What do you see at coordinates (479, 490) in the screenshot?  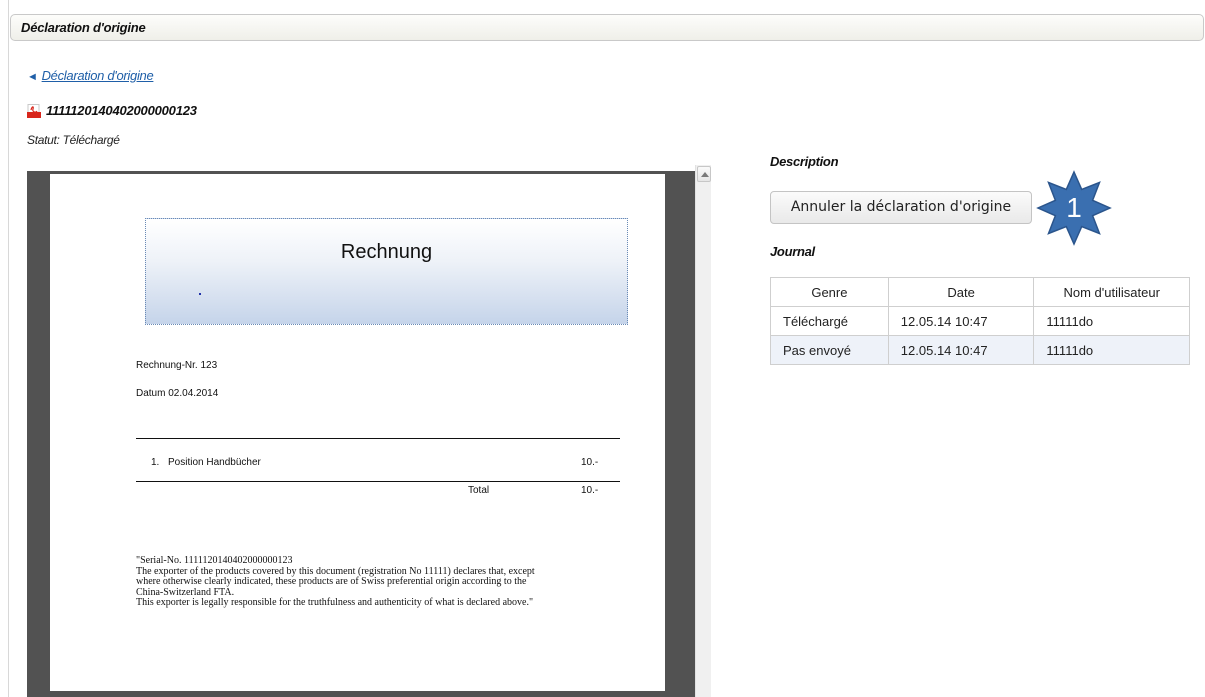 I see `total-label: Total` at bounding box center [479, 490].